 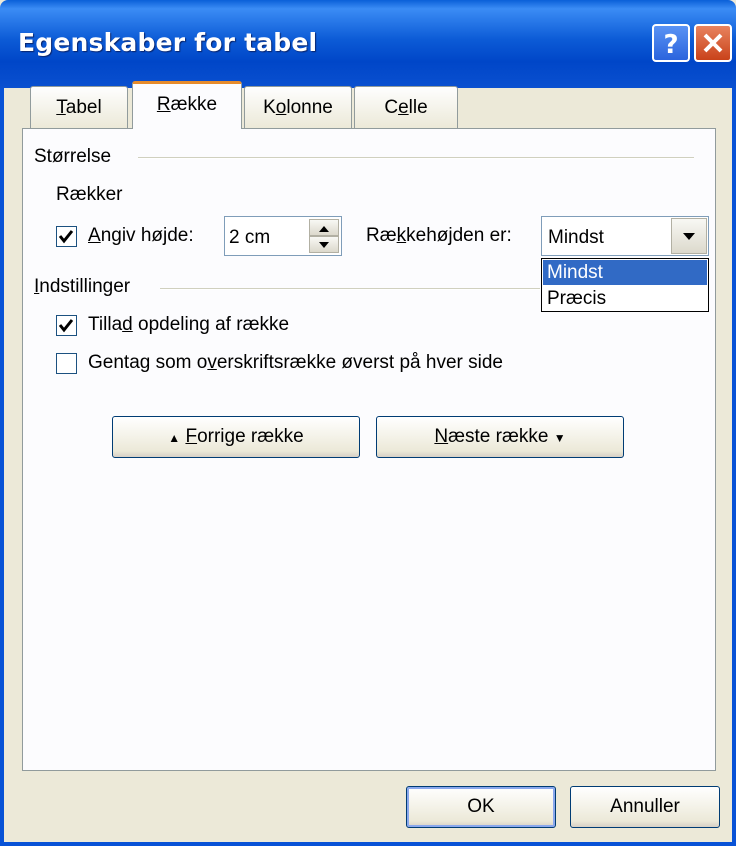 I want to click on tab-kolonne: Kolonne, so click(x=298, y=107).